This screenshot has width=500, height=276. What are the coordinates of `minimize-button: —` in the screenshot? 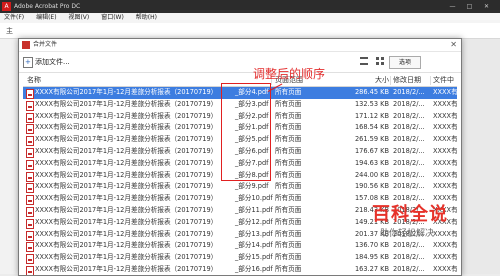 It's located at (452, 6).